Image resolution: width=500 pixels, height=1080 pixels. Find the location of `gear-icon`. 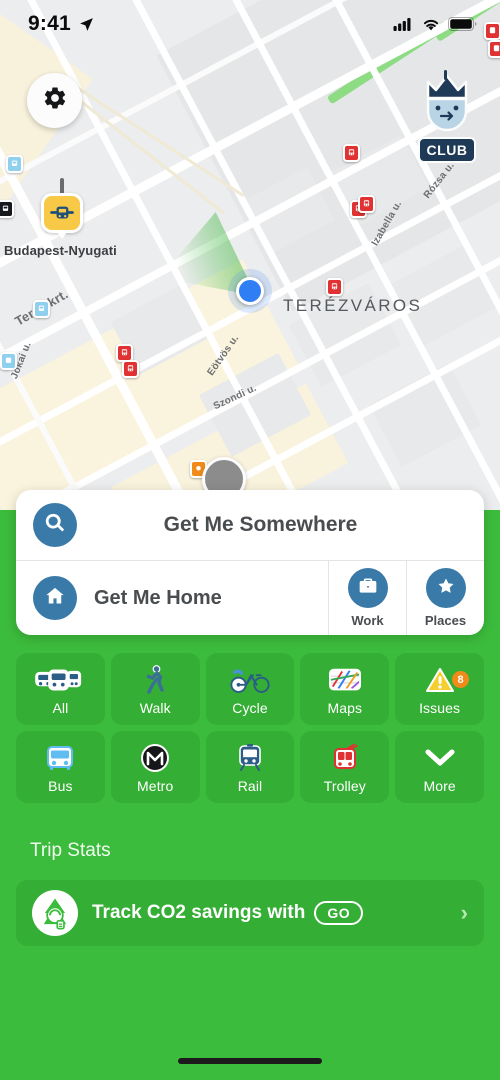

gear-icon is located at coordinates (55, 100).